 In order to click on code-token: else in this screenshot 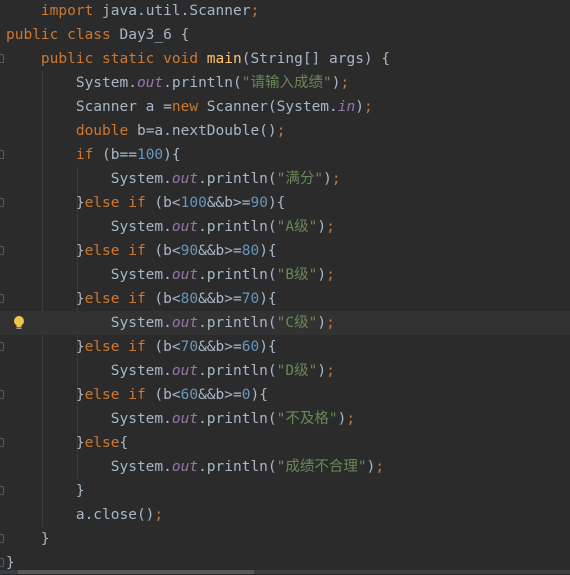, I will do `click(102, 443)`.